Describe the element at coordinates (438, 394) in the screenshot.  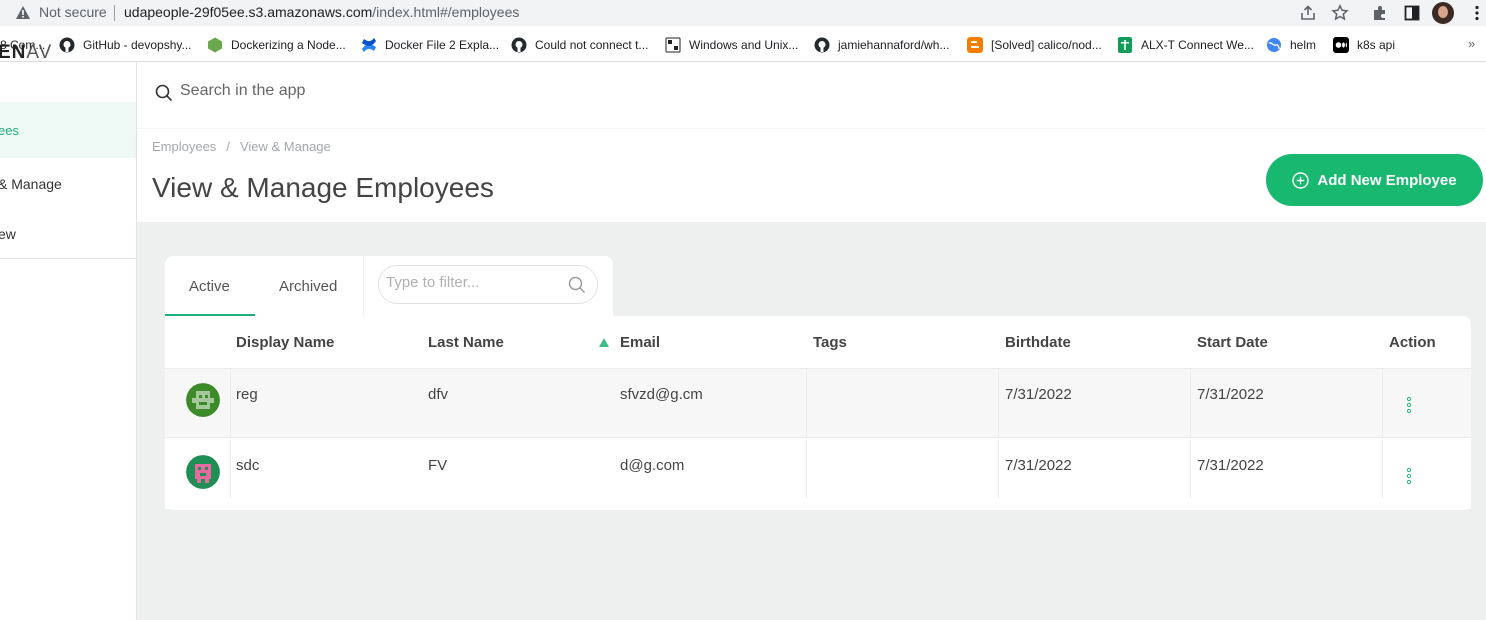
I see `cell-last-name: dfv` at that location.